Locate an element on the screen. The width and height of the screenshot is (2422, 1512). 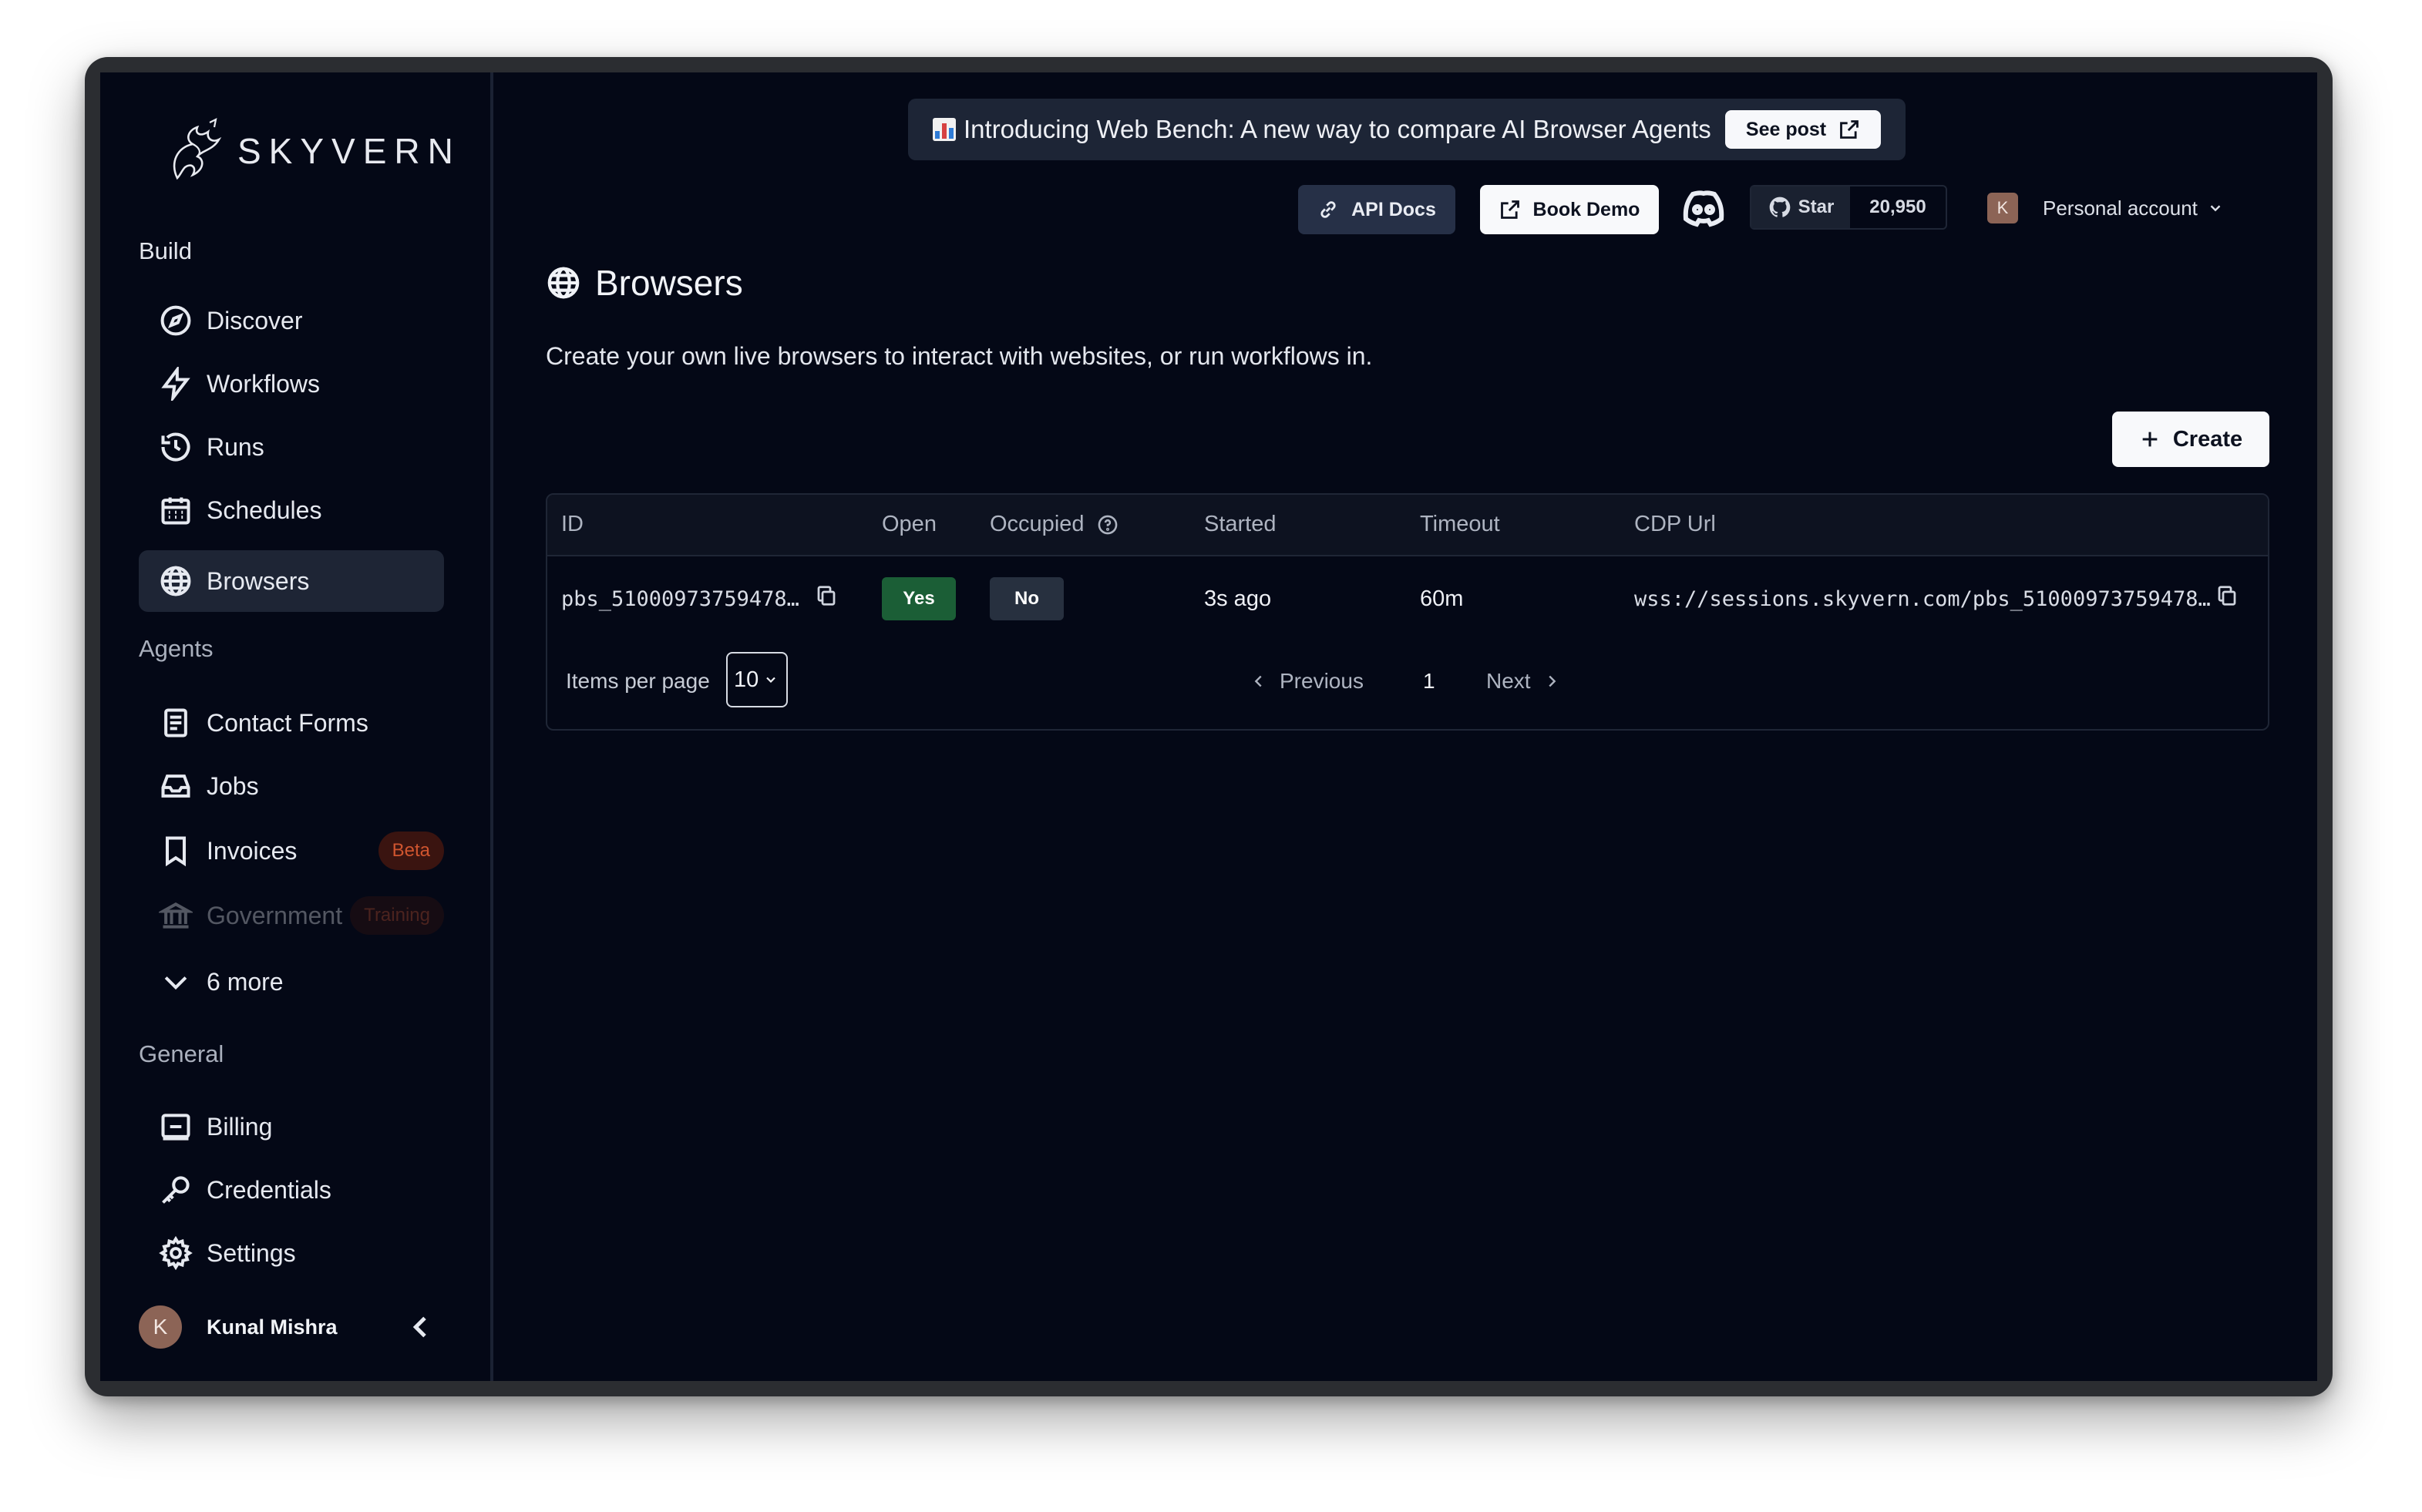
sidebar-item-label: Billing is located at coordinates (240, 1126).